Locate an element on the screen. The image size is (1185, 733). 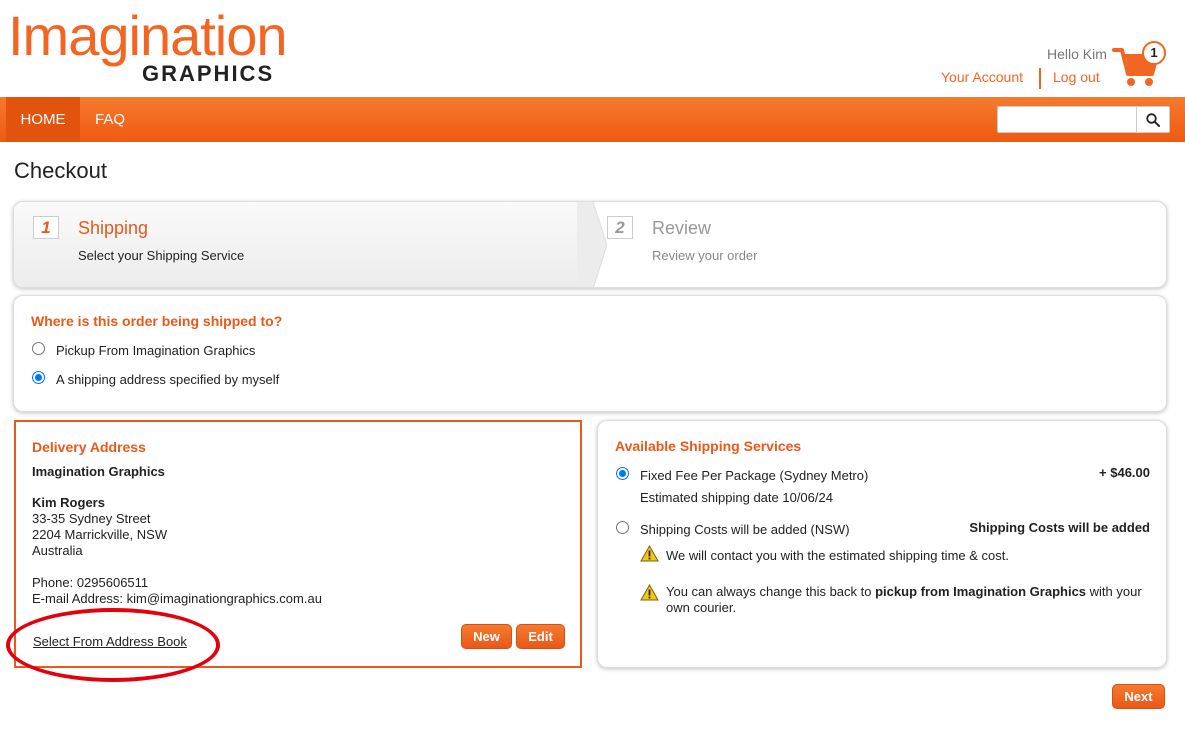
step-arrow-divider is located at coordinates (592, 244).